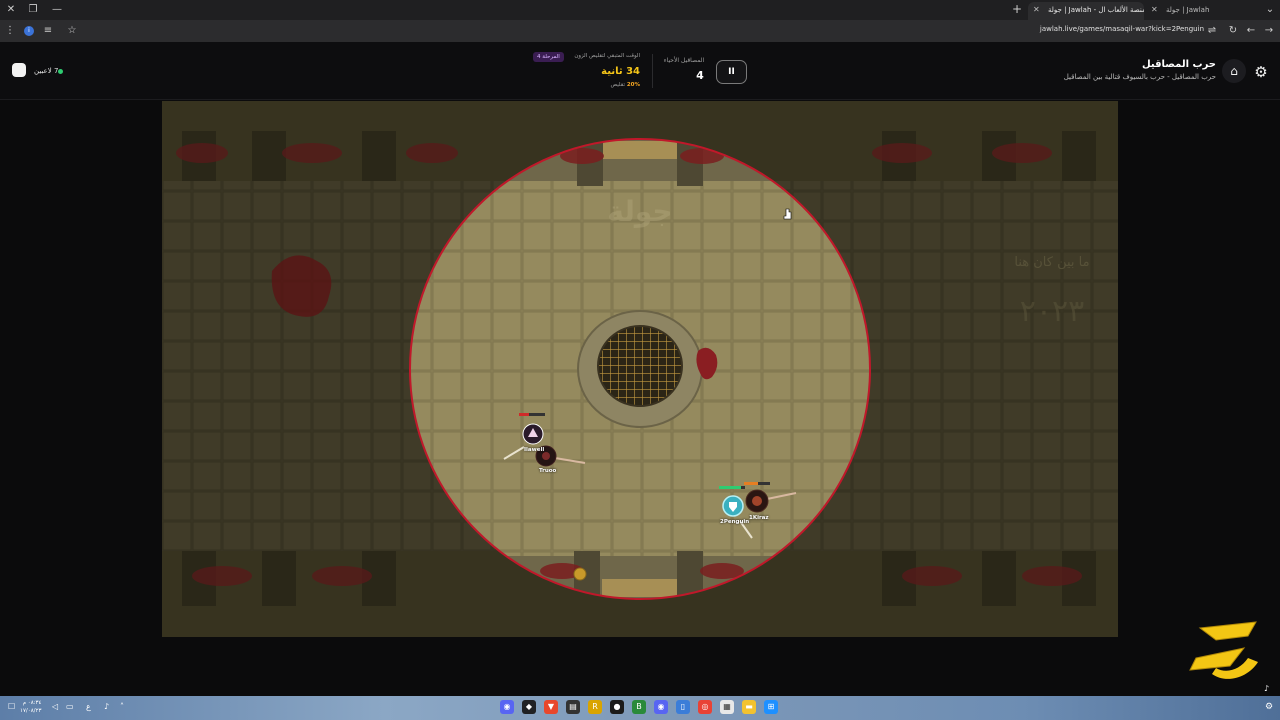  Describe the element at coordinates (661, 707) in the screenshot. I see `discord-2-icon: ◉` at that location.